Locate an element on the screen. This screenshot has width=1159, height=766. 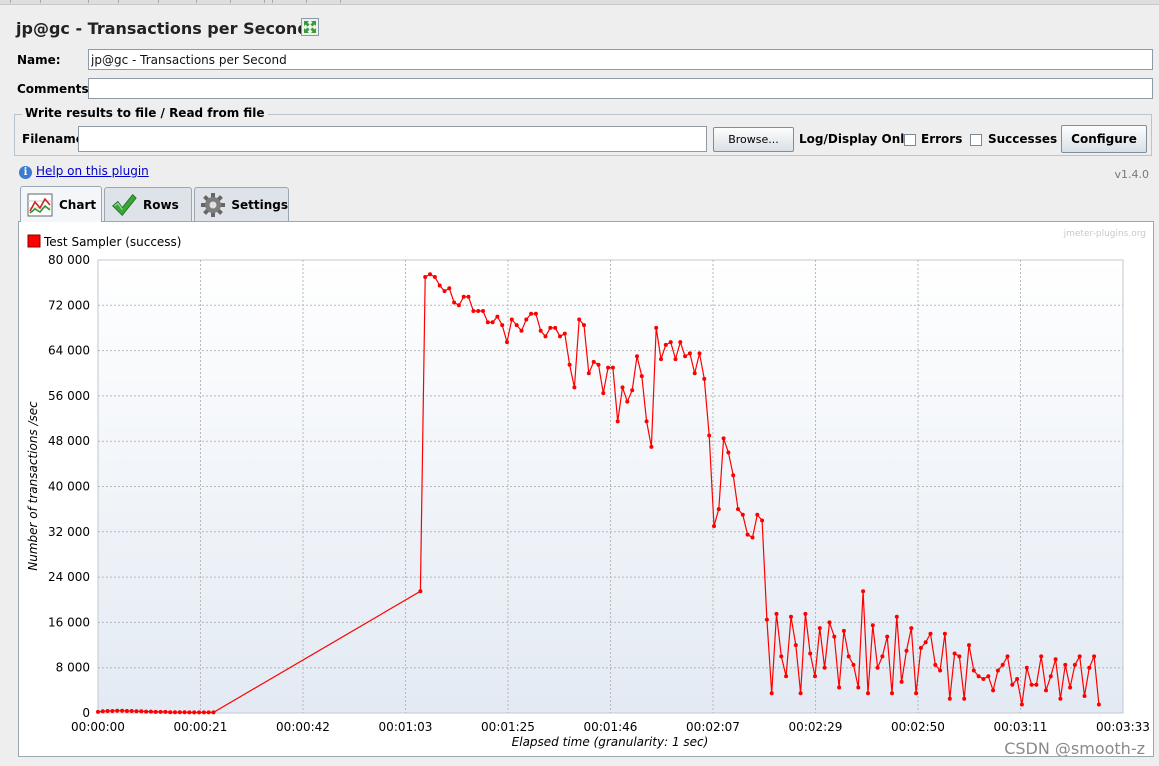
tab-rows: Rows is located at coordinates (148, 204).